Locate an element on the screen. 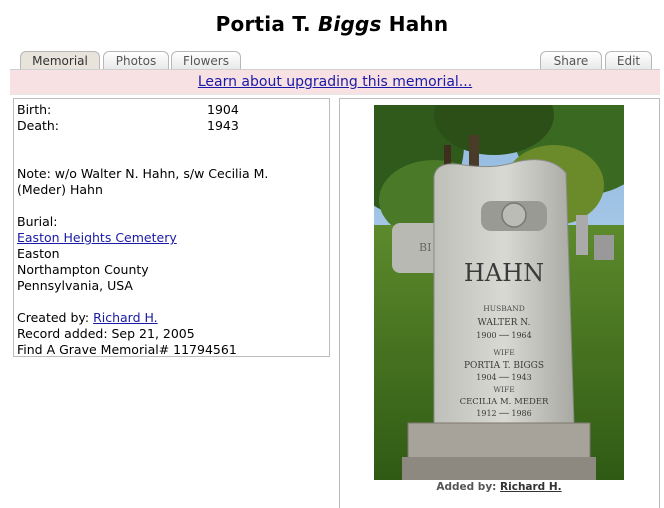 This screenshot has height=508, width=664. wife2-name: CECILIA M. MEDER is located at coordinates (504, 402).